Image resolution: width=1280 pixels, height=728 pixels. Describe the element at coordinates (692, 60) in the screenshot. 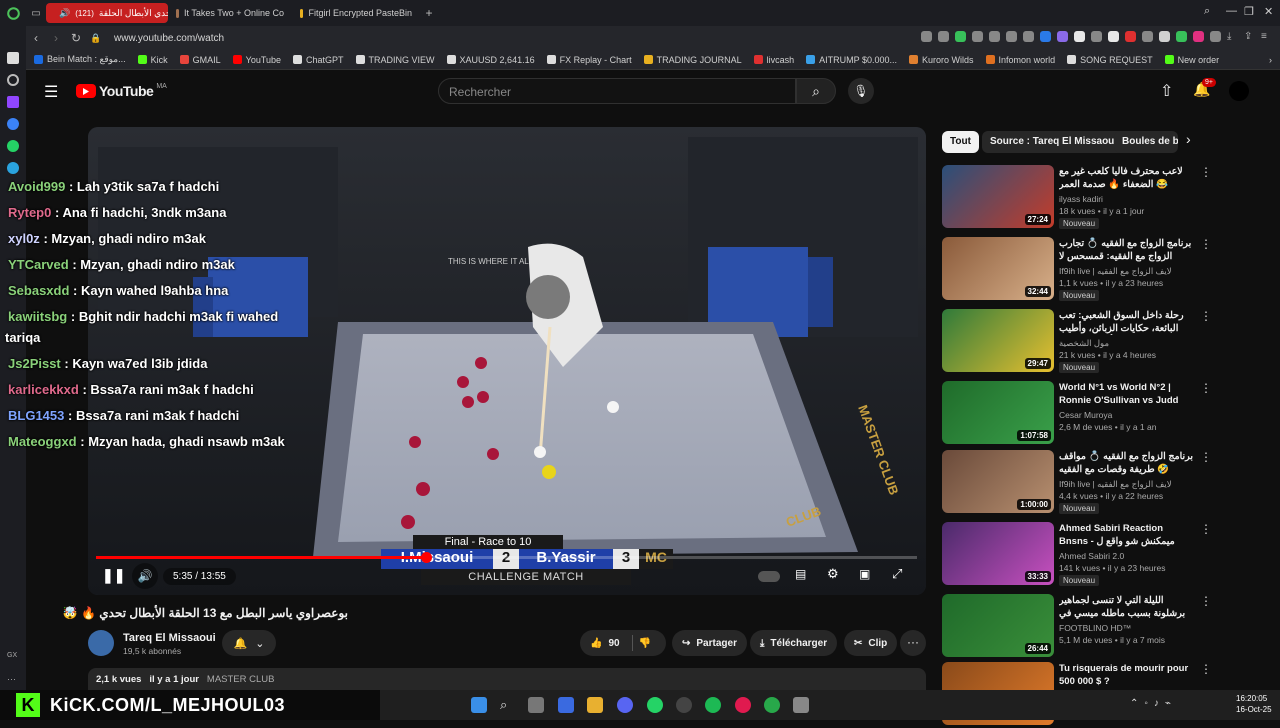

I see `bookmark-item: TRADING JOURNAL` at that location.